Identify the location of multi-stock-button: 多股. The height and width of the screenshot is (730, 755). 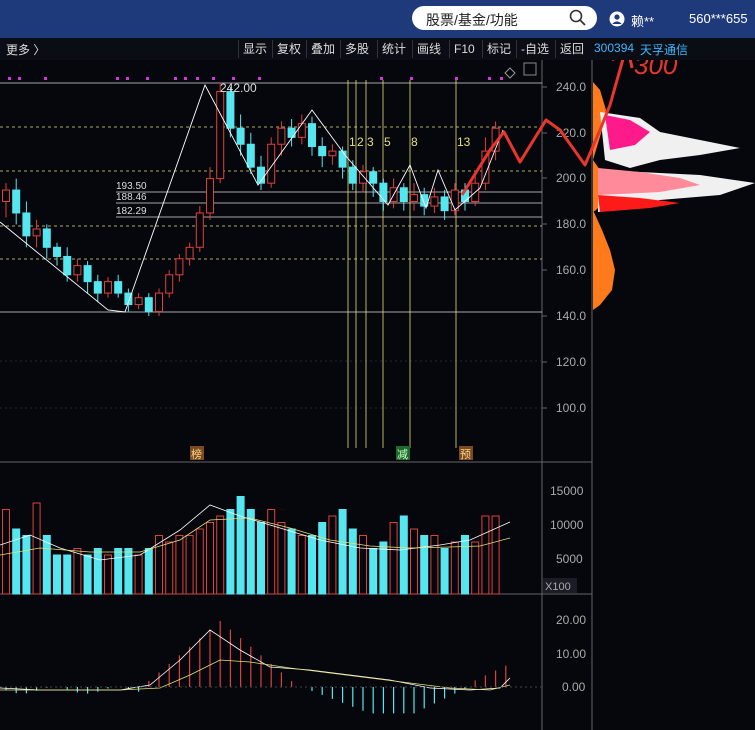
(354, 49).